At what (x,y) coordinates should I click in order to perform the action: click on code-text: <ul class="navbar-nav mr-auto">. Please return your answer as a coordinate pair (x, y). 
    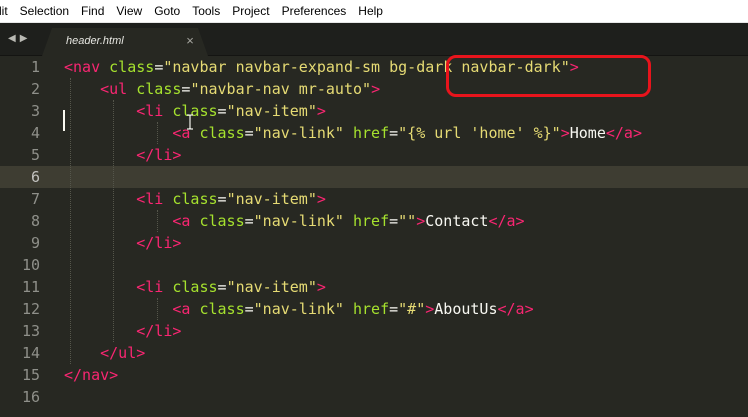
    Looking at the image, I should click on (222, 89).